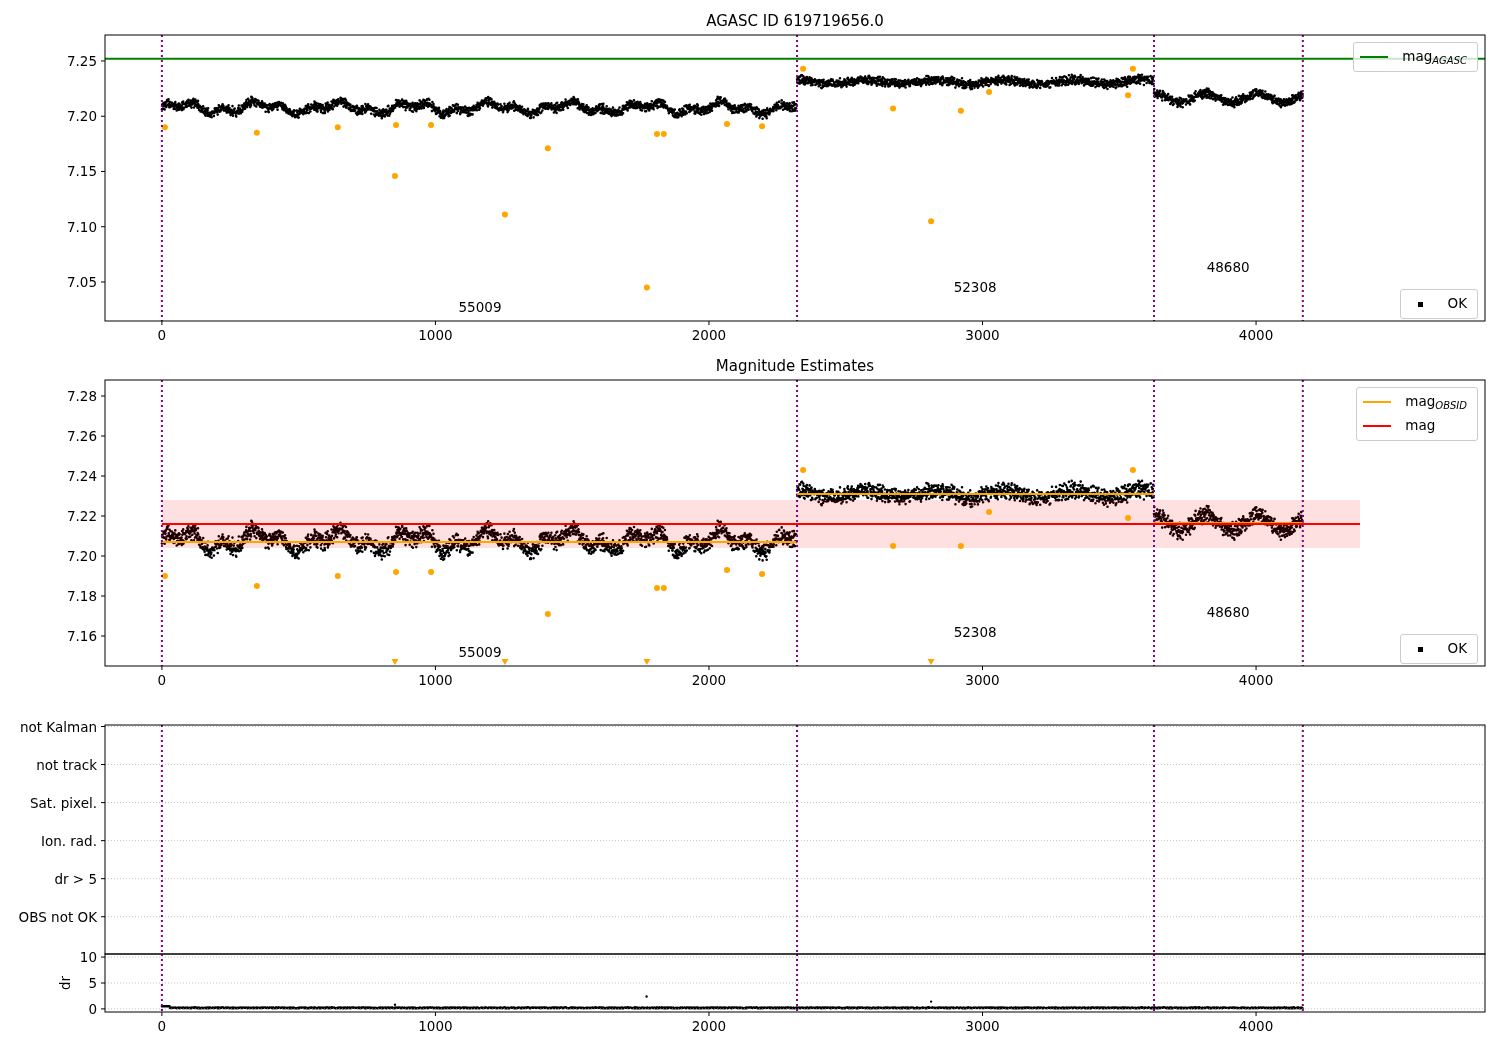 The height and width of the screenshot is (1050, 1500). I want to click on axis-tick-label: Ion. rad., so click(68, 840).